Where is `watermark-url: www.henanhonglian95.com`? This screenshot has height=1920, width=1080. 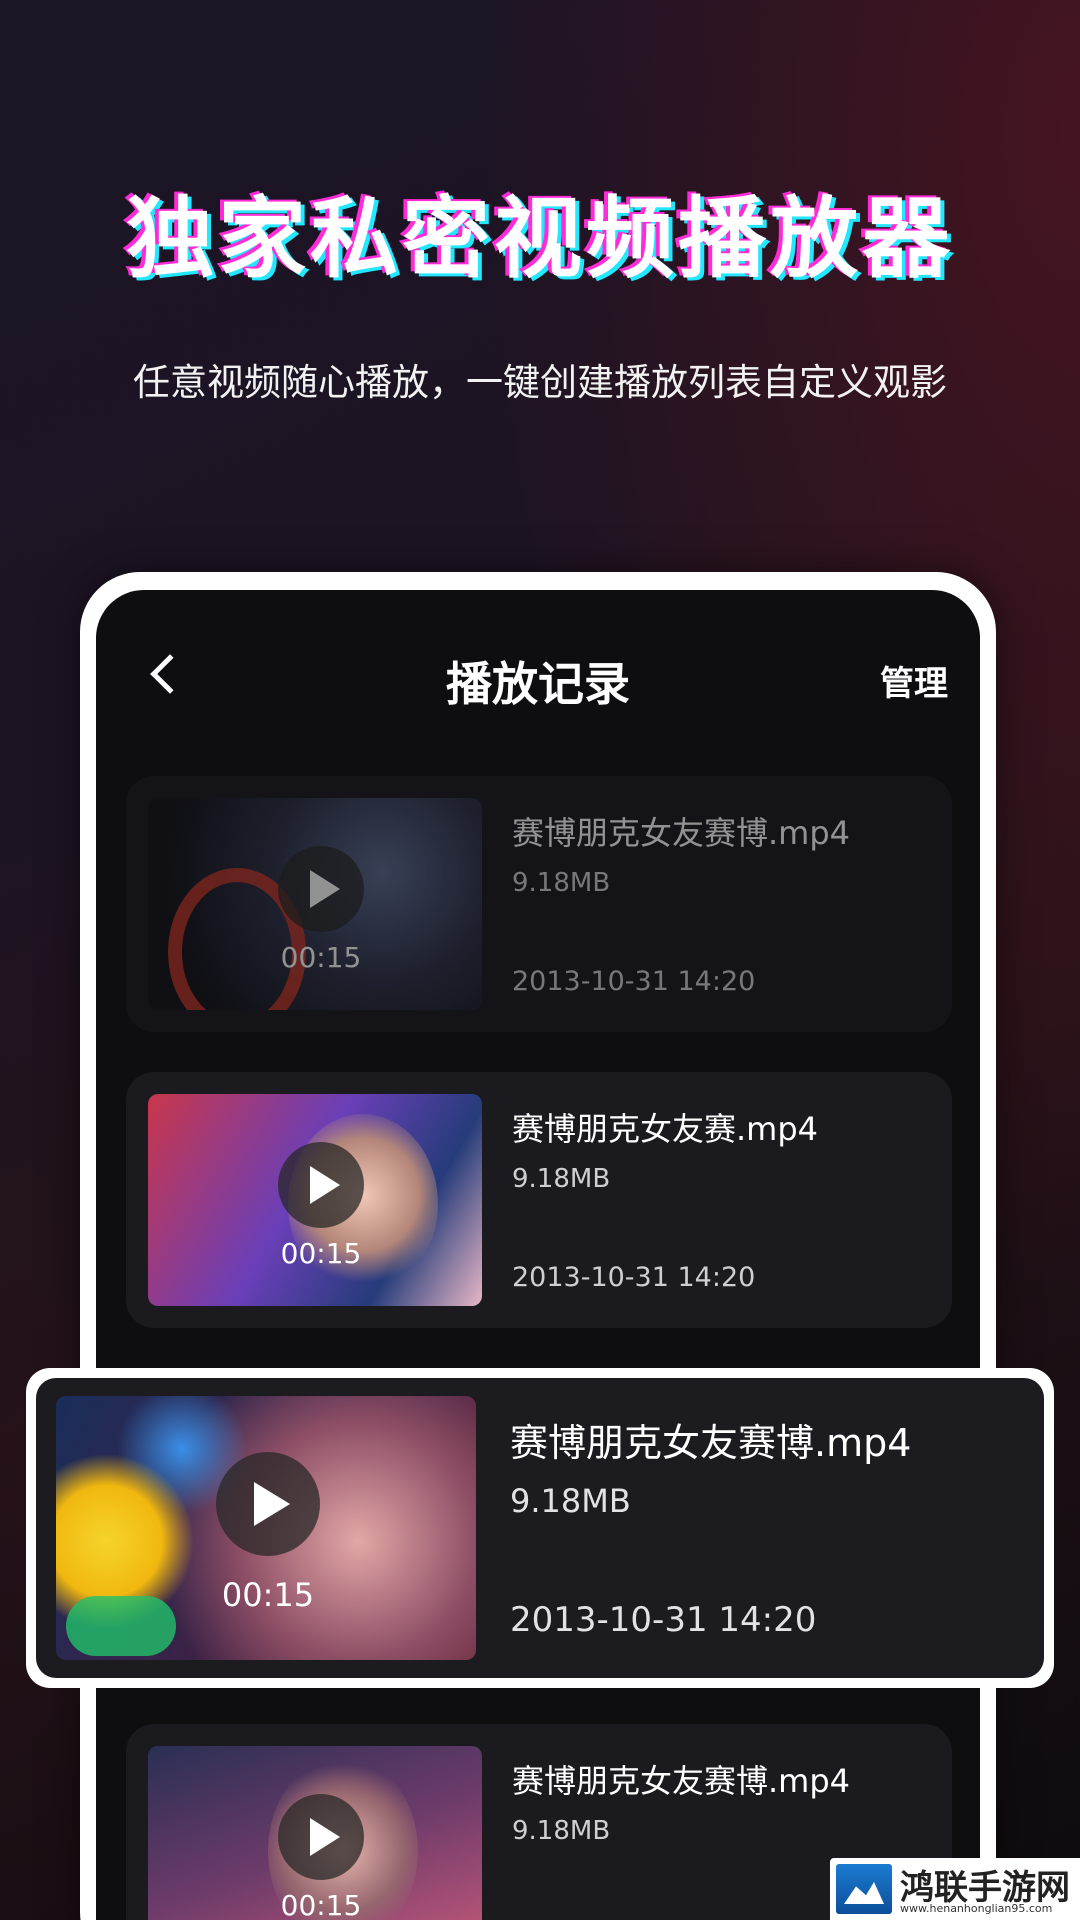 watermark-url: www.henanhonglian95.com is located at coordinates (976, 1908).